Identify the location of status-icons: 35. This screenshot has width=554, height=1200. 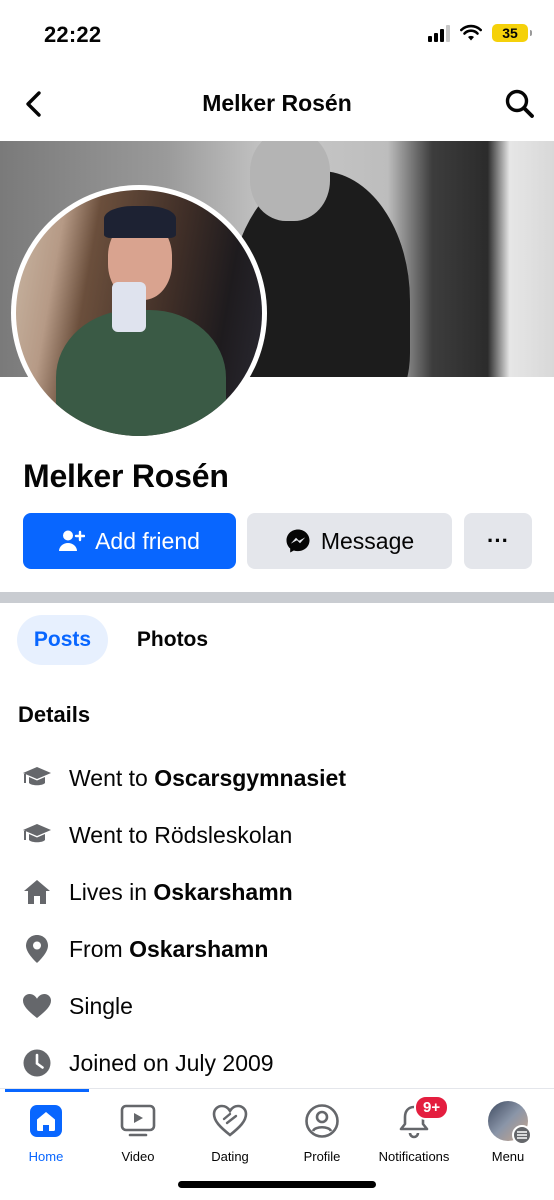
(480, 33).